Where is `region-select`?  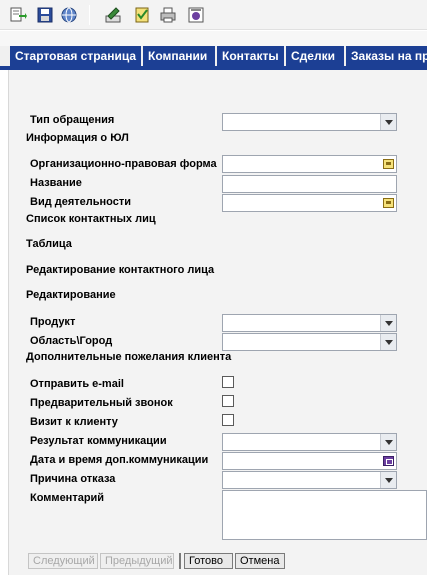 region-select is located at coordinates (309, 342).